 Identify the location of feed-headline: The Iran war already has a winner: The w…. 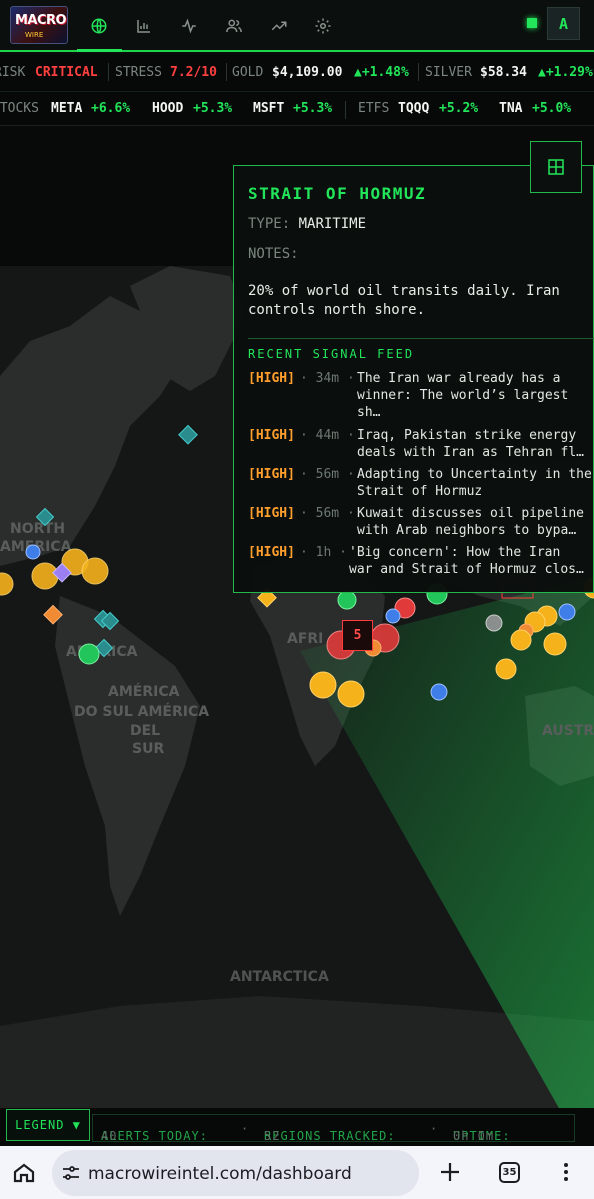
(463, 395).